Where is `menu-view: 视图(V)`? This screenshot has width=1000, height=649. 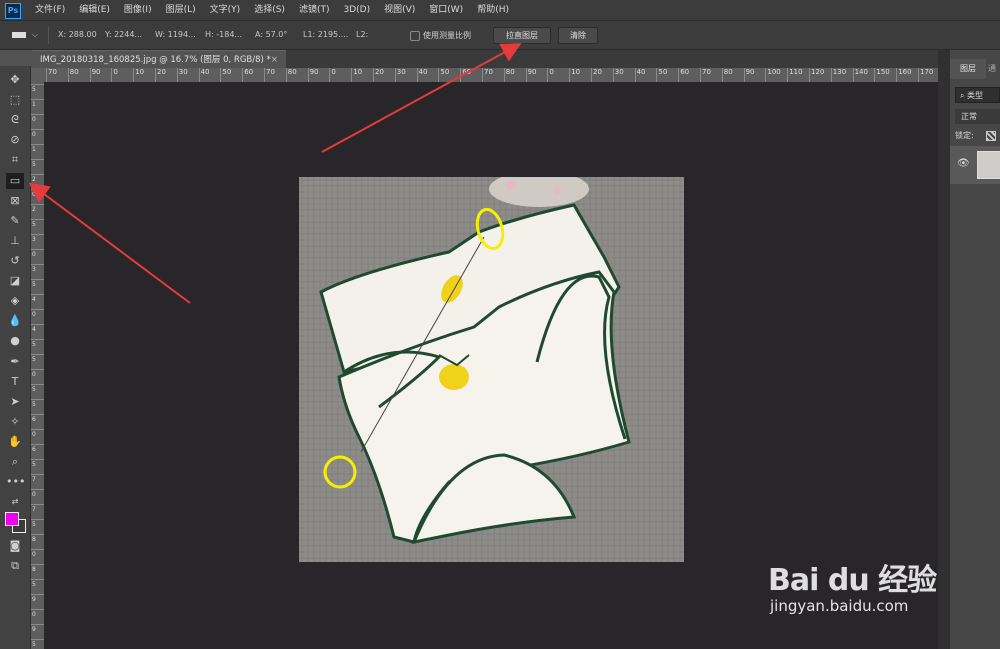 menu-view: 视图(V) is located at coordinates (399, 10).